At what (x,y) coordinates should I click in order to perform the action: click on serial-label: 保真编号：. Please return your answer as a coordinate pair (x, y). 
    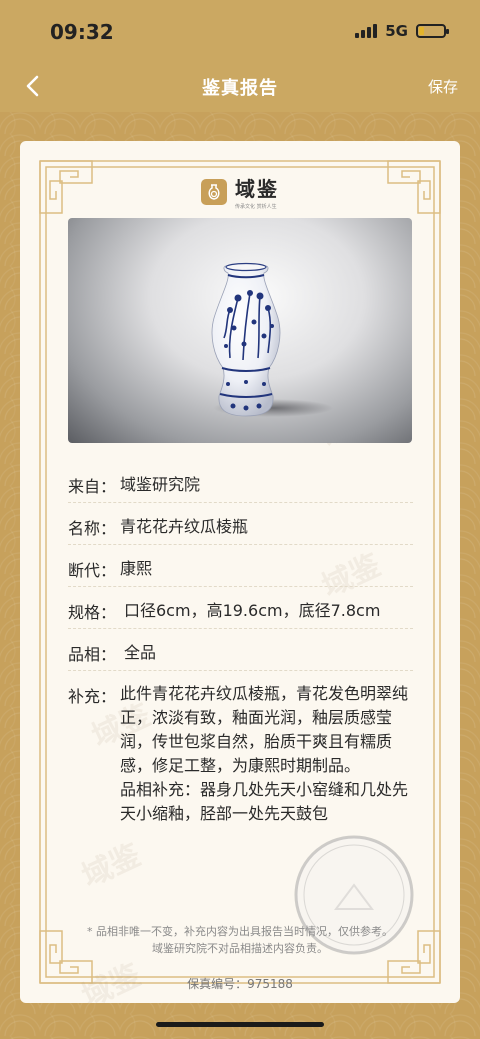
    Looking at the image, I should click on (217, 984).